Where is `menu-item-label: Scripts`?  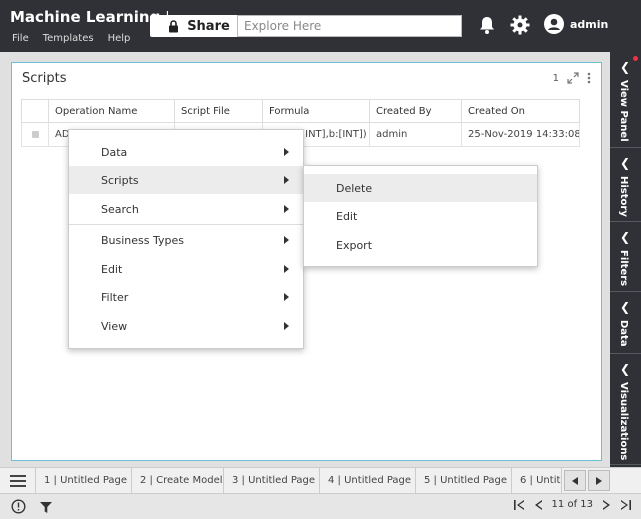
menu-item-label: Scripts is located at coordinates (120, 180).